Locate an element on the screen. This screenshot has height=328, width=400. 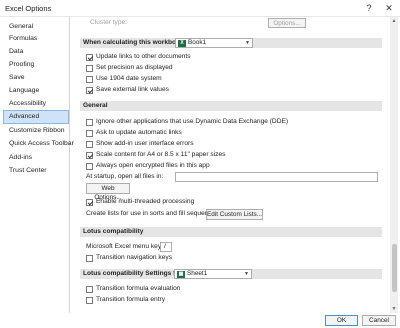
scroll-up-icon: ▲ is located at coordinates (394, 21).